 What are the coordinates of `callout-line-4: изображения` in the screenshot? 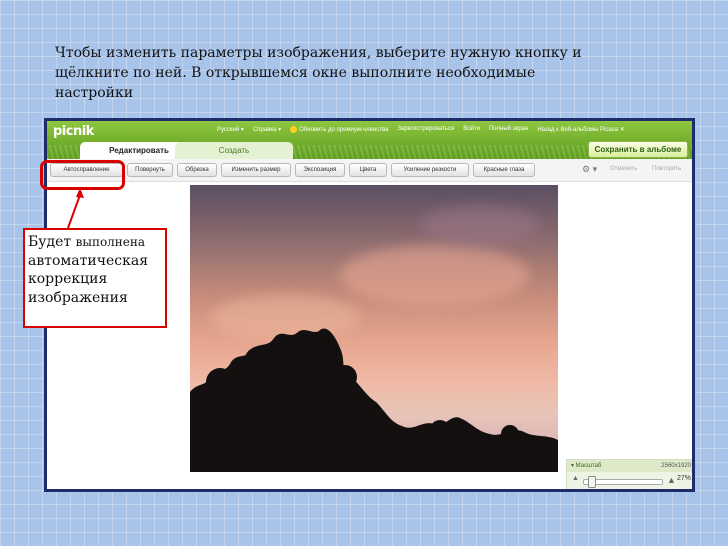 It's located at (78, 297).